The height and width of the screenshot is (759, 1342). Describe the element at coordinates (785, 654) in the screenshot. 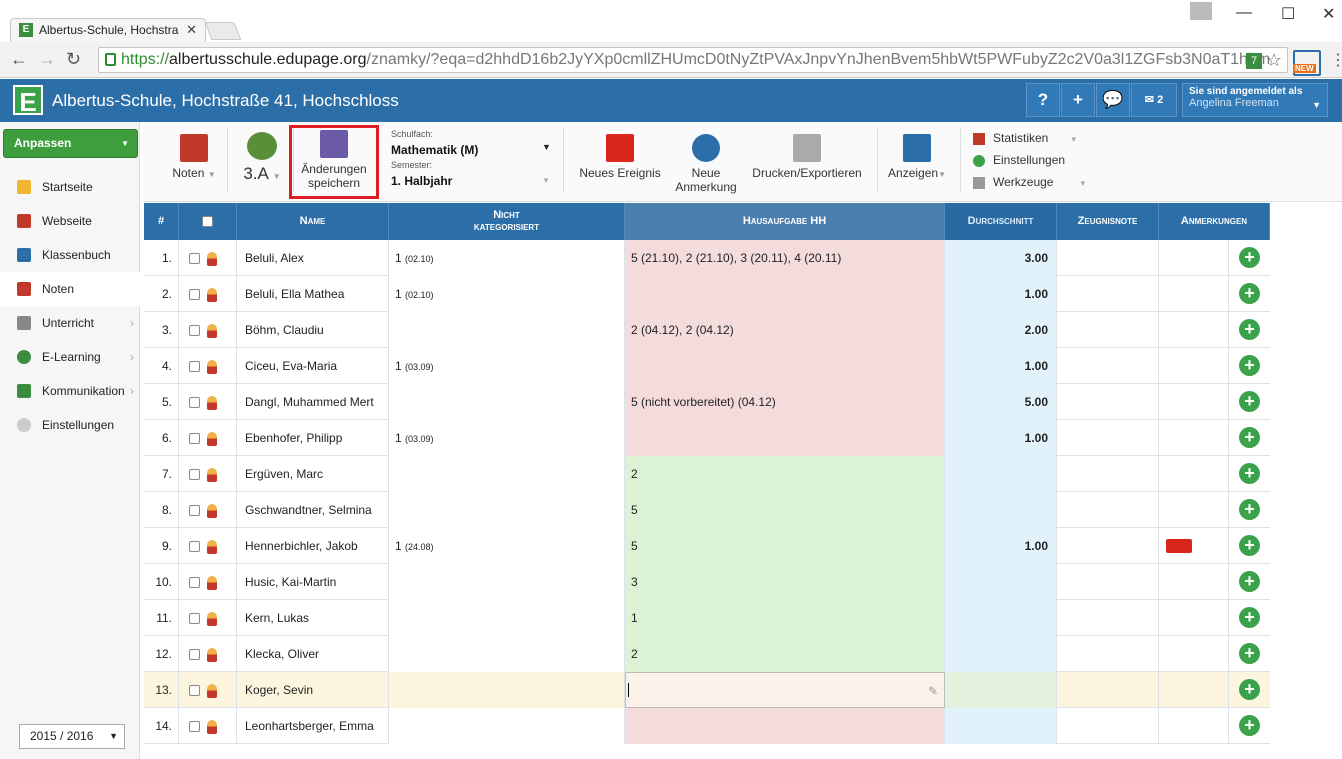

I see `homework-cell: 2` at that location.